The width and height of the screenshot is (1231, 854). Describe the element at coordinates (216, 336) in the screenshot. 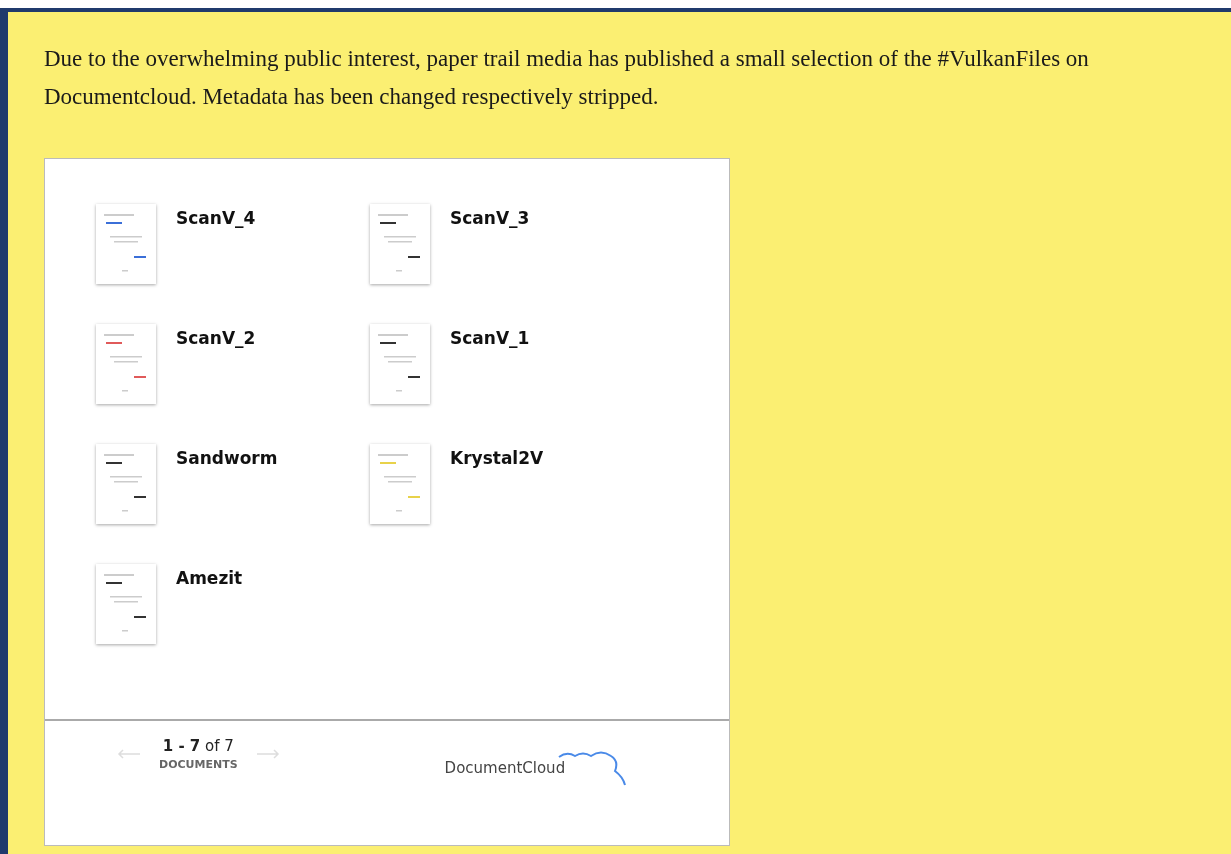

I see `document-title: ScanV_2` at that location.